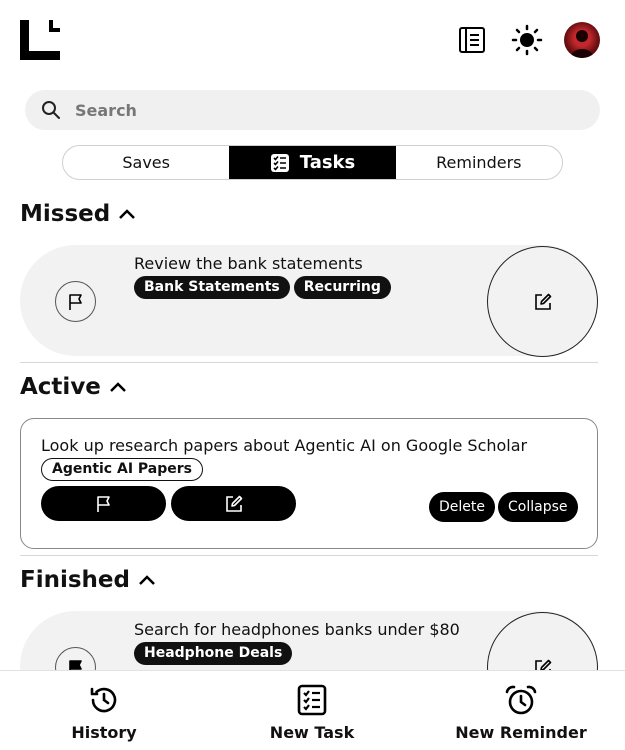  What do you see at coordinates (60, 387) in the screenshot?
I see `section-active-title: Active` at bounding box center [60, 387].